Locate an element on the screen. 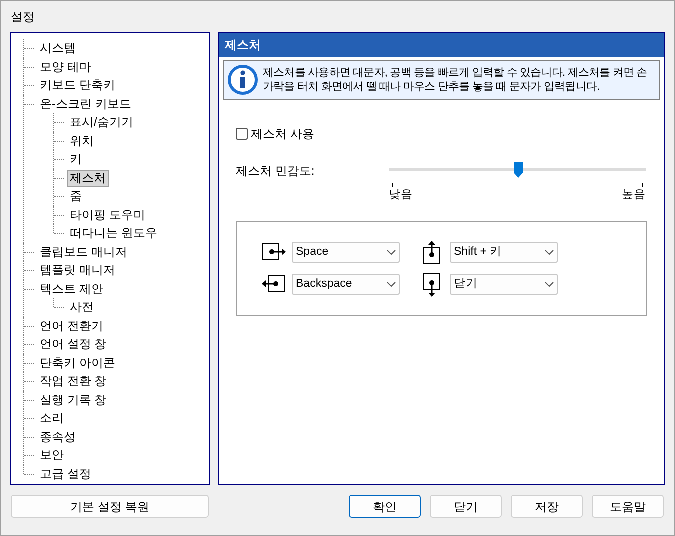 The width and height of the screenshot is (675, 536). gesture-dropdown: Backspace is located at coordinates (346, 285).